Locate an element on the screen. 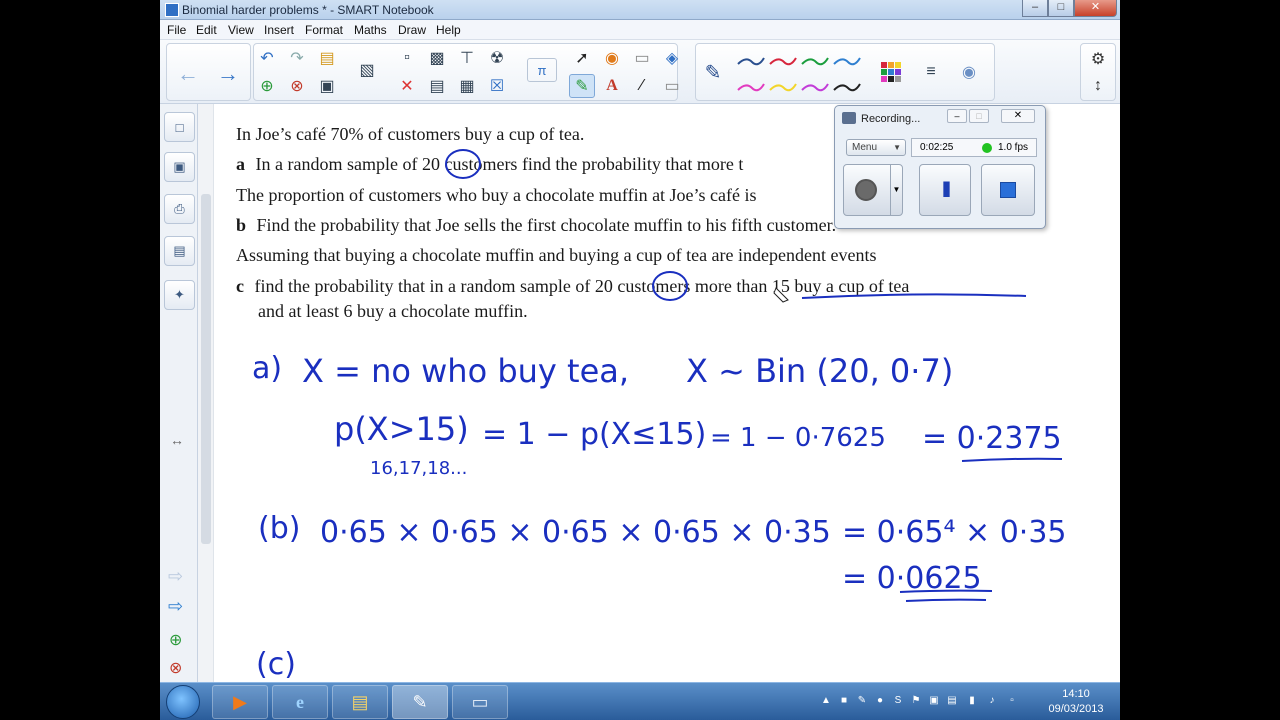  maths-tools-button: π is located at coordinates (542, 70).